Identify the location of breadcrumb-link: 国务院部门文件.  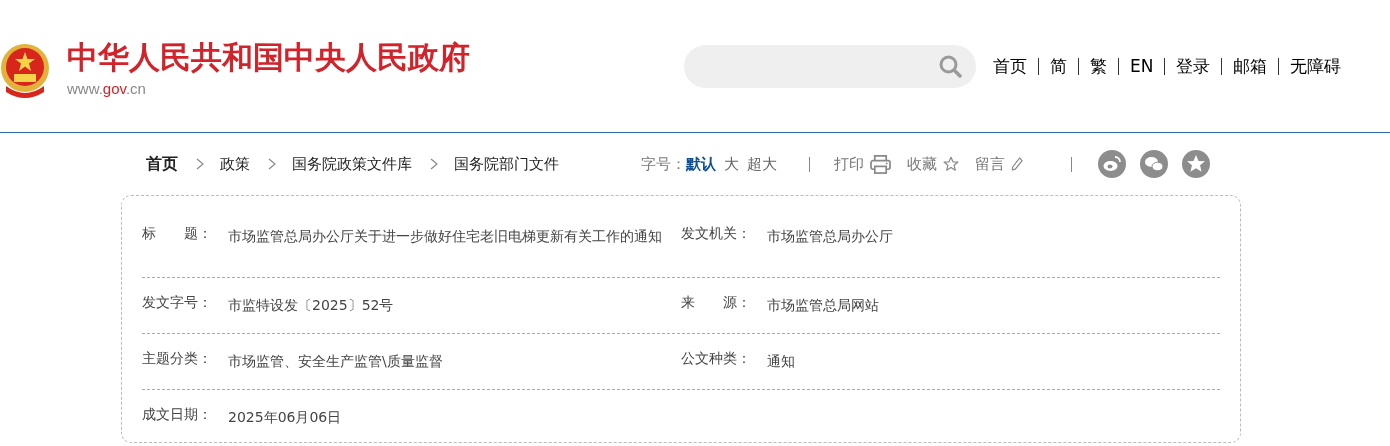
(506, 164).